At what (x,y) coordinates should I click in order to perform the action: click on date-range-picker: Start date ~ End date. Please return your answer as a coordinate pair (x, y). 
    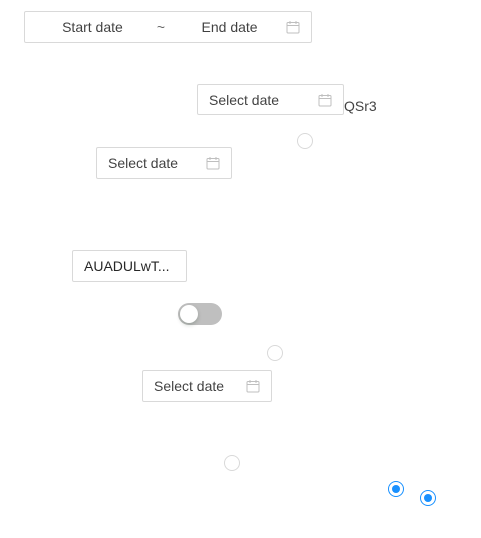
    Looking at the image, I should click on (168, 27).